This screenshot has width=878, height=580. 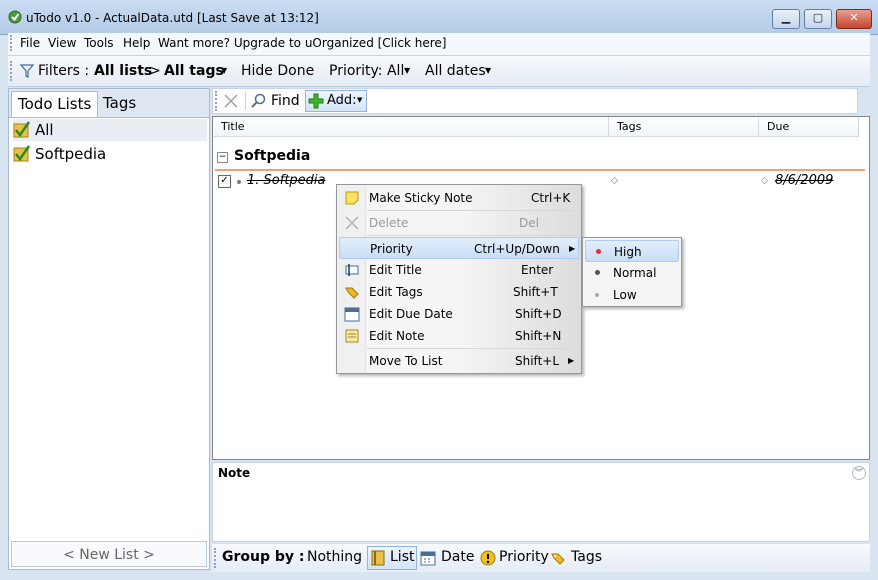 I want to click on priority-high: High, so click(x=632, y=251).